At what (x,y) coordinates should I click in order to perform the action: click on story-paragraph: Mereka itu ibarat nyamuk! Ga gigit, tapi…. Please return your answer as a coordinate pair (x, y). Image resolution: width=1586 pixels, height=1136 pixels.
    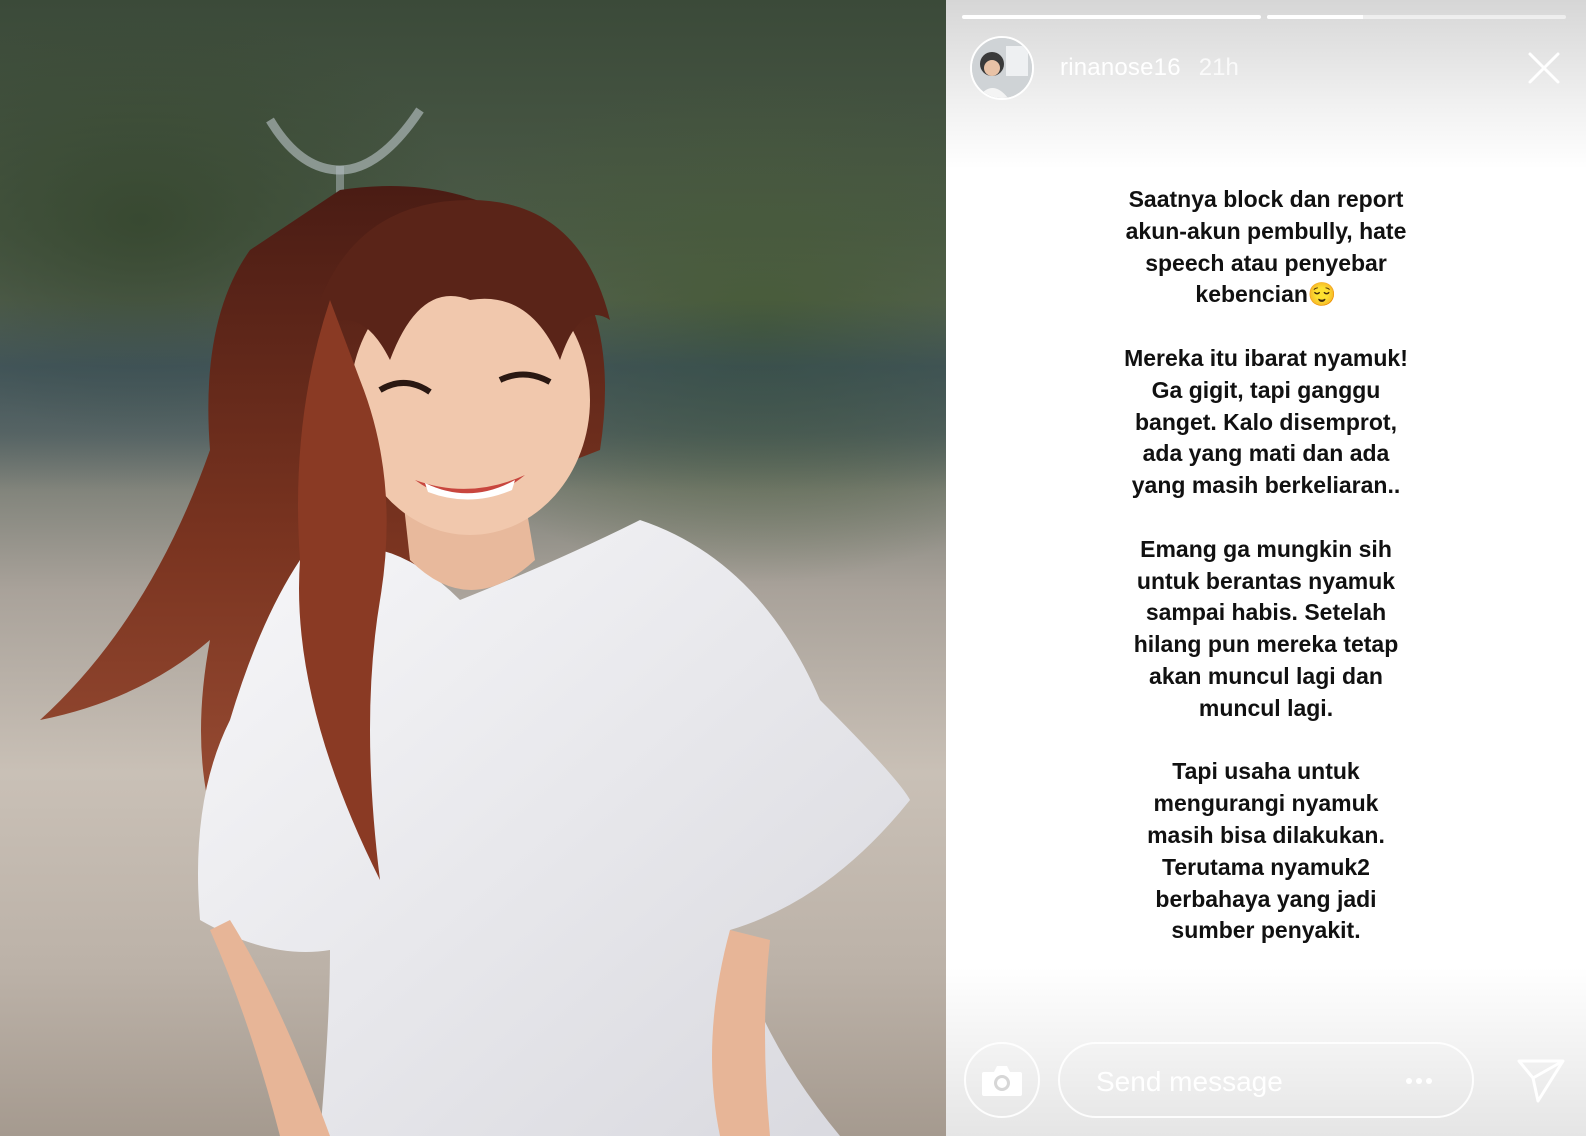
    Looking at the image, I should click on (1266, 421).